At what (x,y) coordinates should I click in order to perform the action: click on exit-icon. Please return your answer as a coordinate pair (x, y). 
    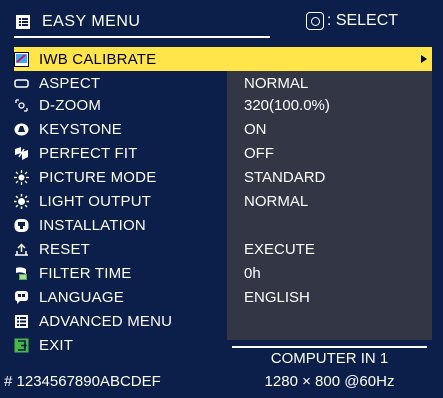
    Looking at the image, I should click on (21, 345).